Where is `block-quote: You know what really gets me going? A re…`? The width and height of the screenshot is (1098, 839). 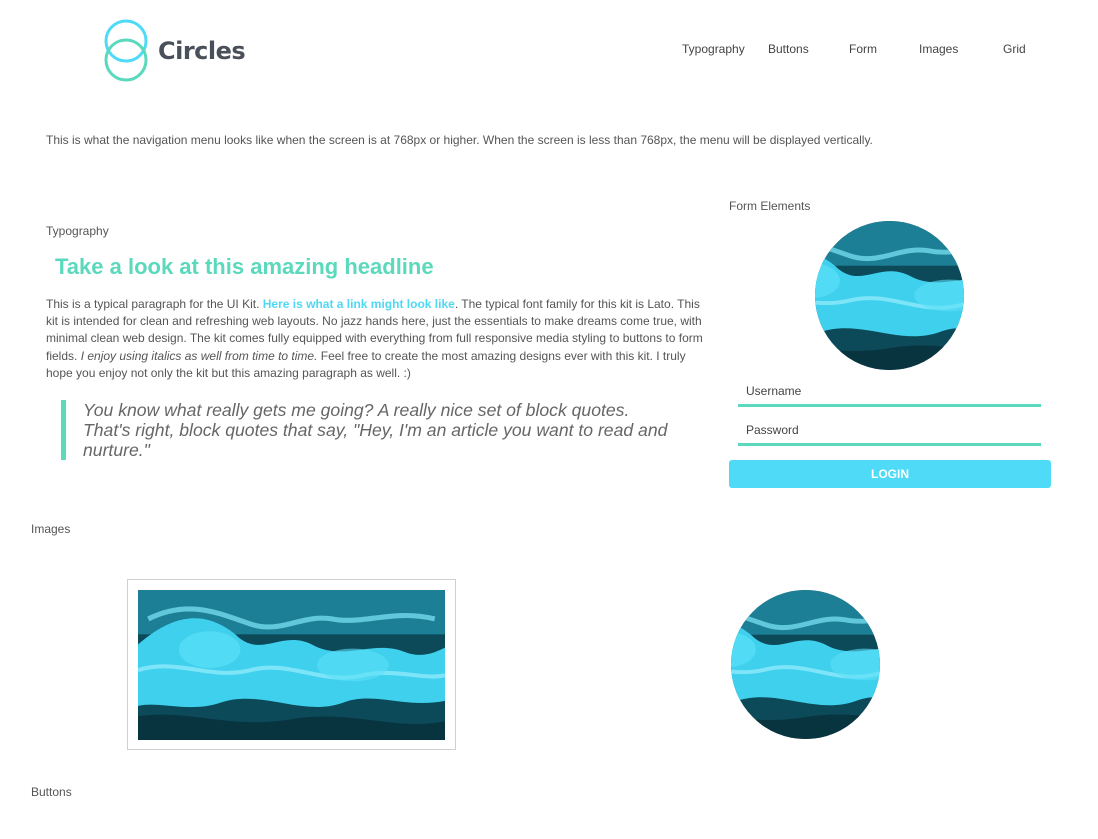 block-quote: You know what really gets me going? A re… is located at coordinates (366, 430).